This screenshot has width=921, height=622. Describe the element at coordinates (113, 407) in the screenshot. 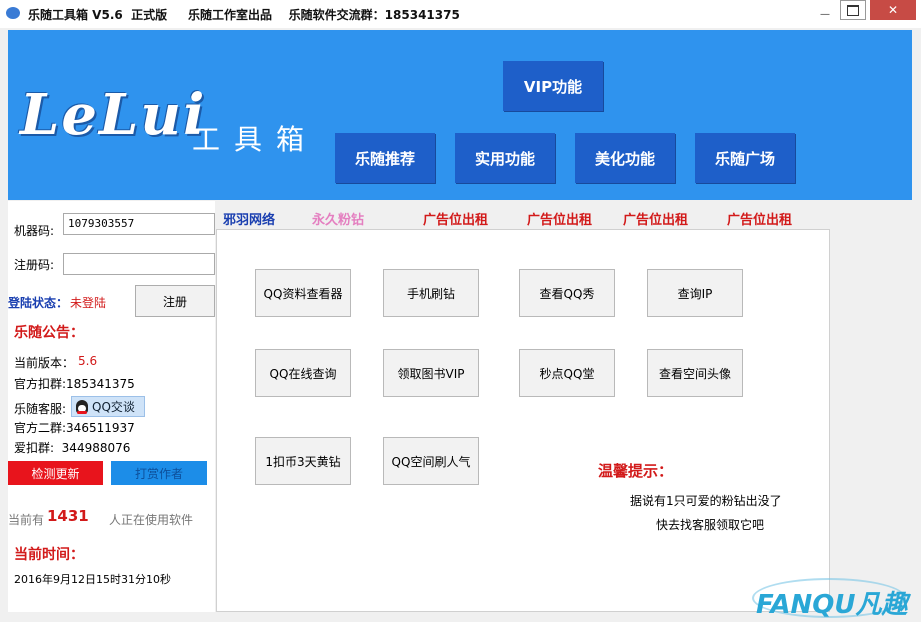

I see `qq-talk-label: QQ交谈` at that location.